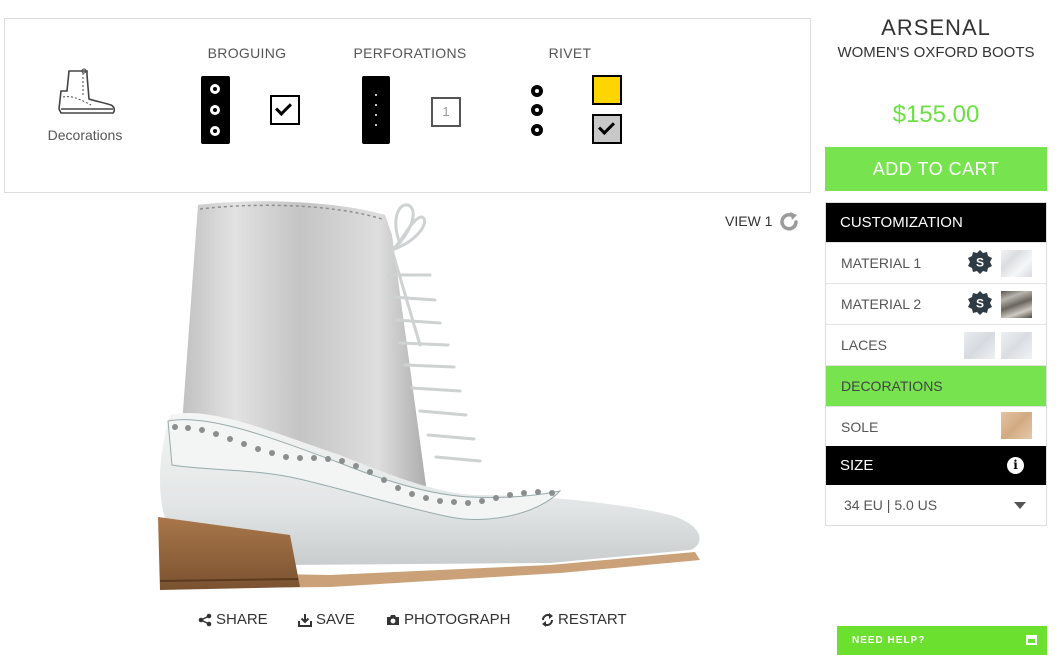 This screenshot has height=655, width=1061. What do you see at coordinates (749, 221) in the screenshot?
I see `view-label: VIEW 1` at bounding box center [749, 221].